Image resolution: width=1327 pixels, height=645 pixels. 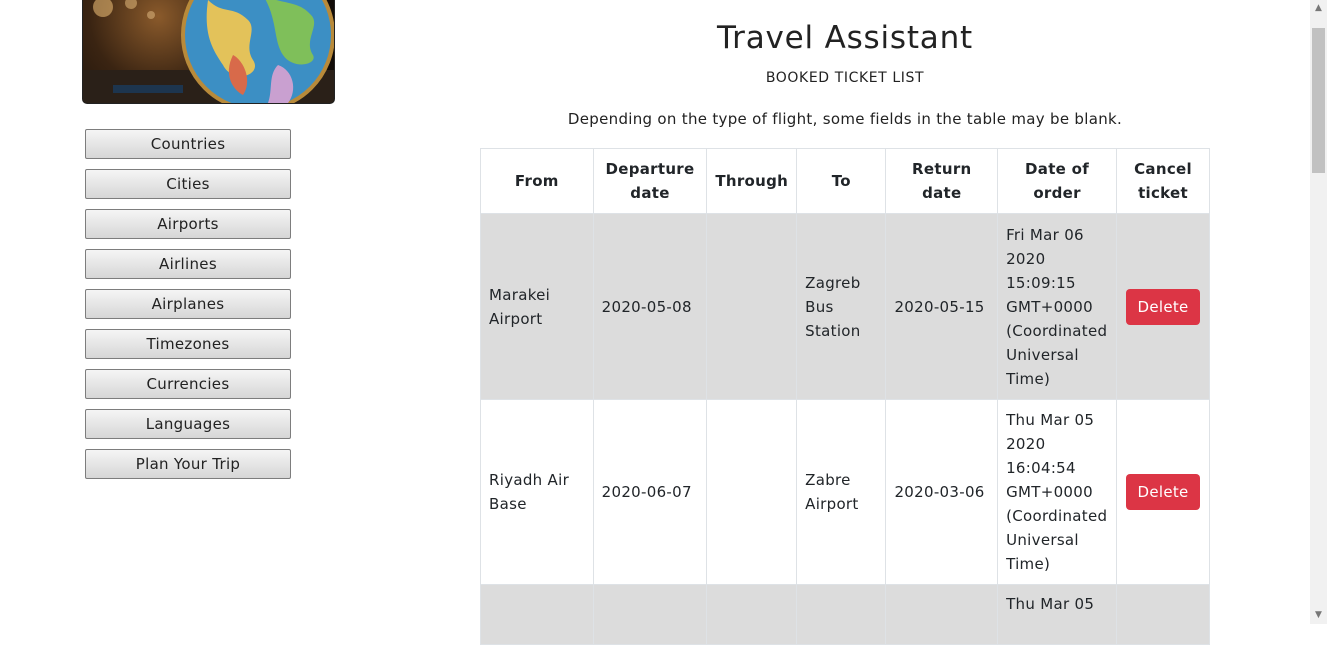 I want to click on cell-departure-date: 2020-05-08, so click(x=650, y=306).